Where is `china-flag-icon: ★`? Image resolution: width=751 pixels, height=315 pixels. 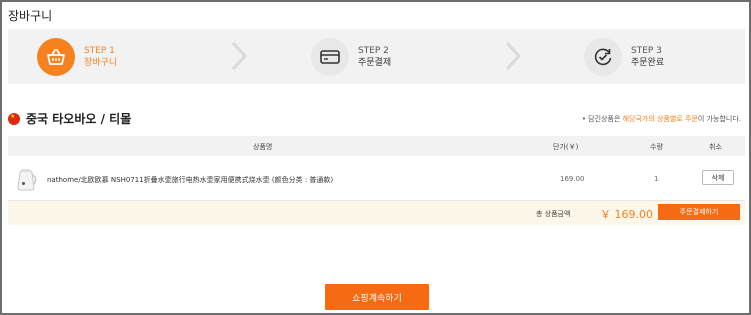 china-flag-icon: ★ is located at coordinates (14, 118).